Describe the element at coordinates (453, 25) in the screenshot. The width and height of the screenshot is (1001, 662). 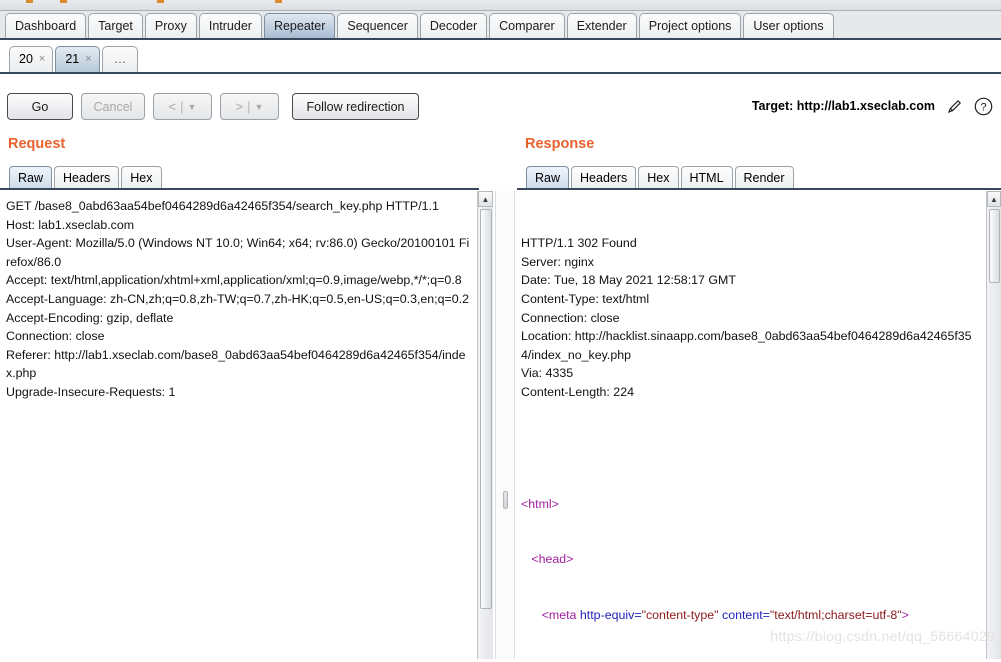
I see `main-tab-decoder: Decoder` at that location.